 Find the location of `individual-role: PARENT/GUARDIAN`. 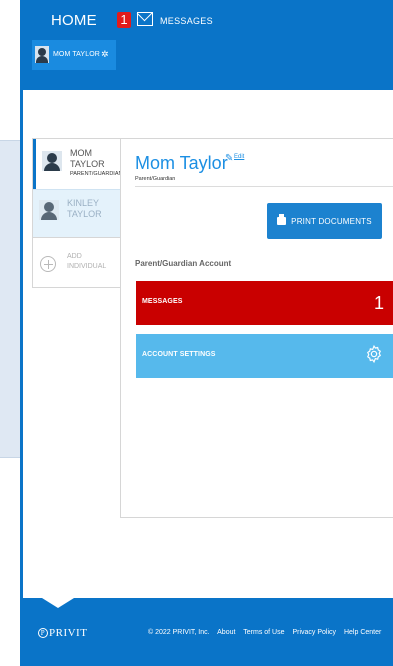

individual-role: PARENT/GUARDIAN is located at coordinates (96, 174).